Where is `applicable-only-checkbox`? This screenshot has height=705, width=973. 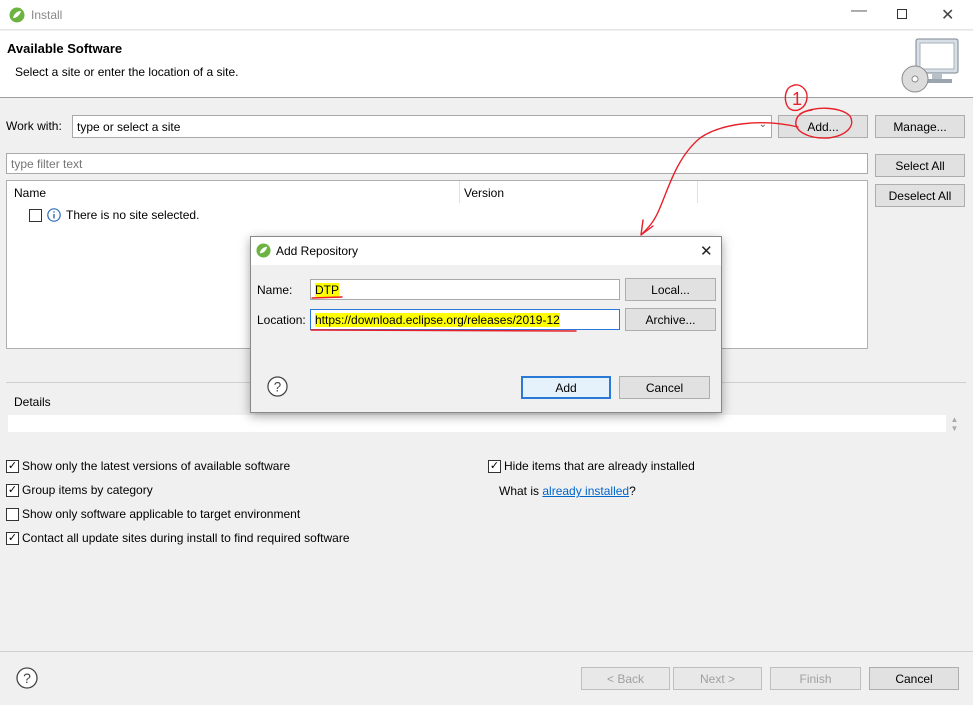
applicable-only-checkbox is located at coordinates (12, 514).